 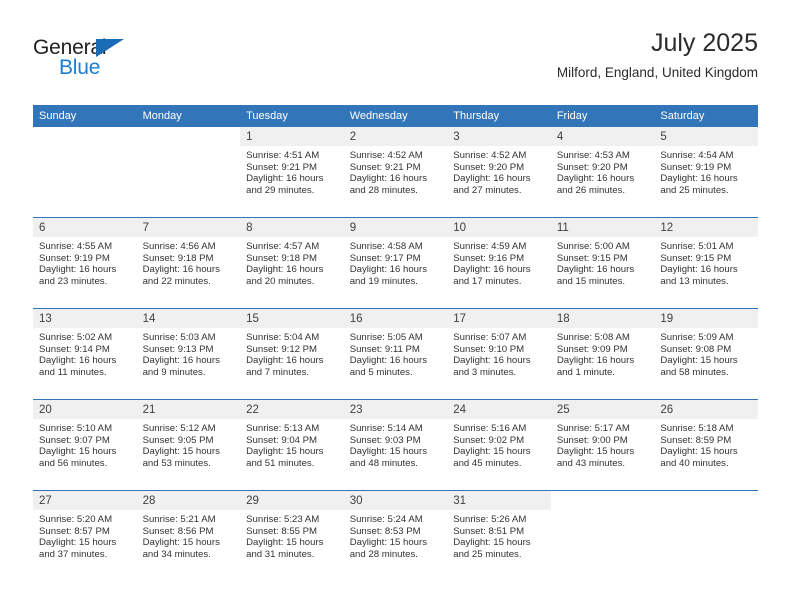 What do you see at coordinates (178, 531) in the screenshot?
I see `day-detail-sunset: Sunset: 8:56 PM` at bounding box center [178, 531].